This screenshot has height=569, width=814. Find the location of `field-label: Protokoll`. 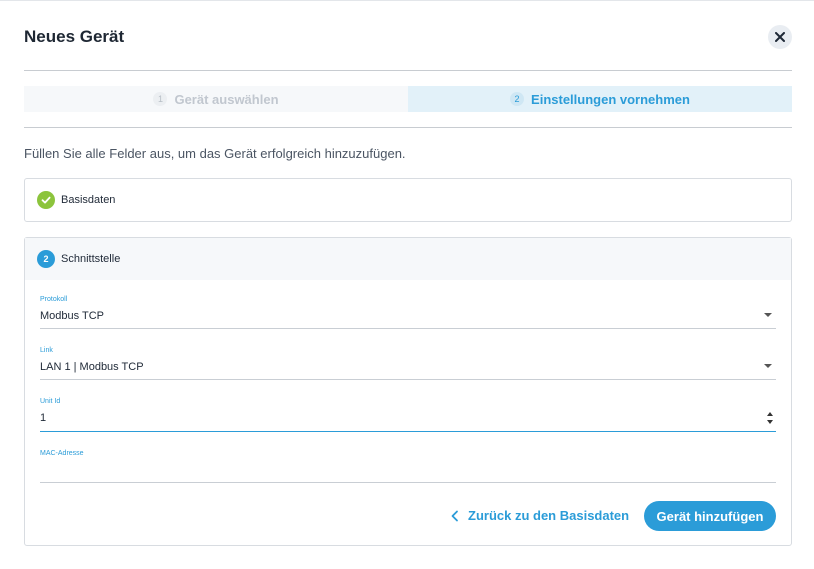

field-label: Protokoll is located at coordinates (54, 299).